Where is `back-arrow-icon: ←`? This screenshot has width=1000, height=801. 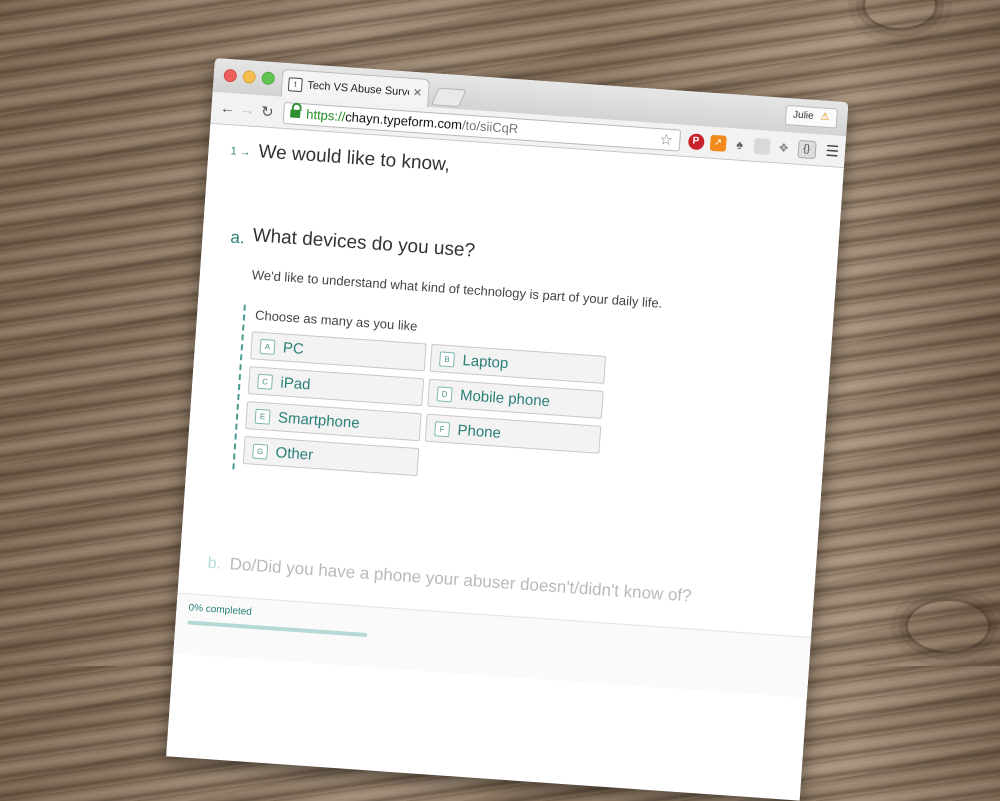 back-arrow-icon: ← is located at coordinates (227, 108).